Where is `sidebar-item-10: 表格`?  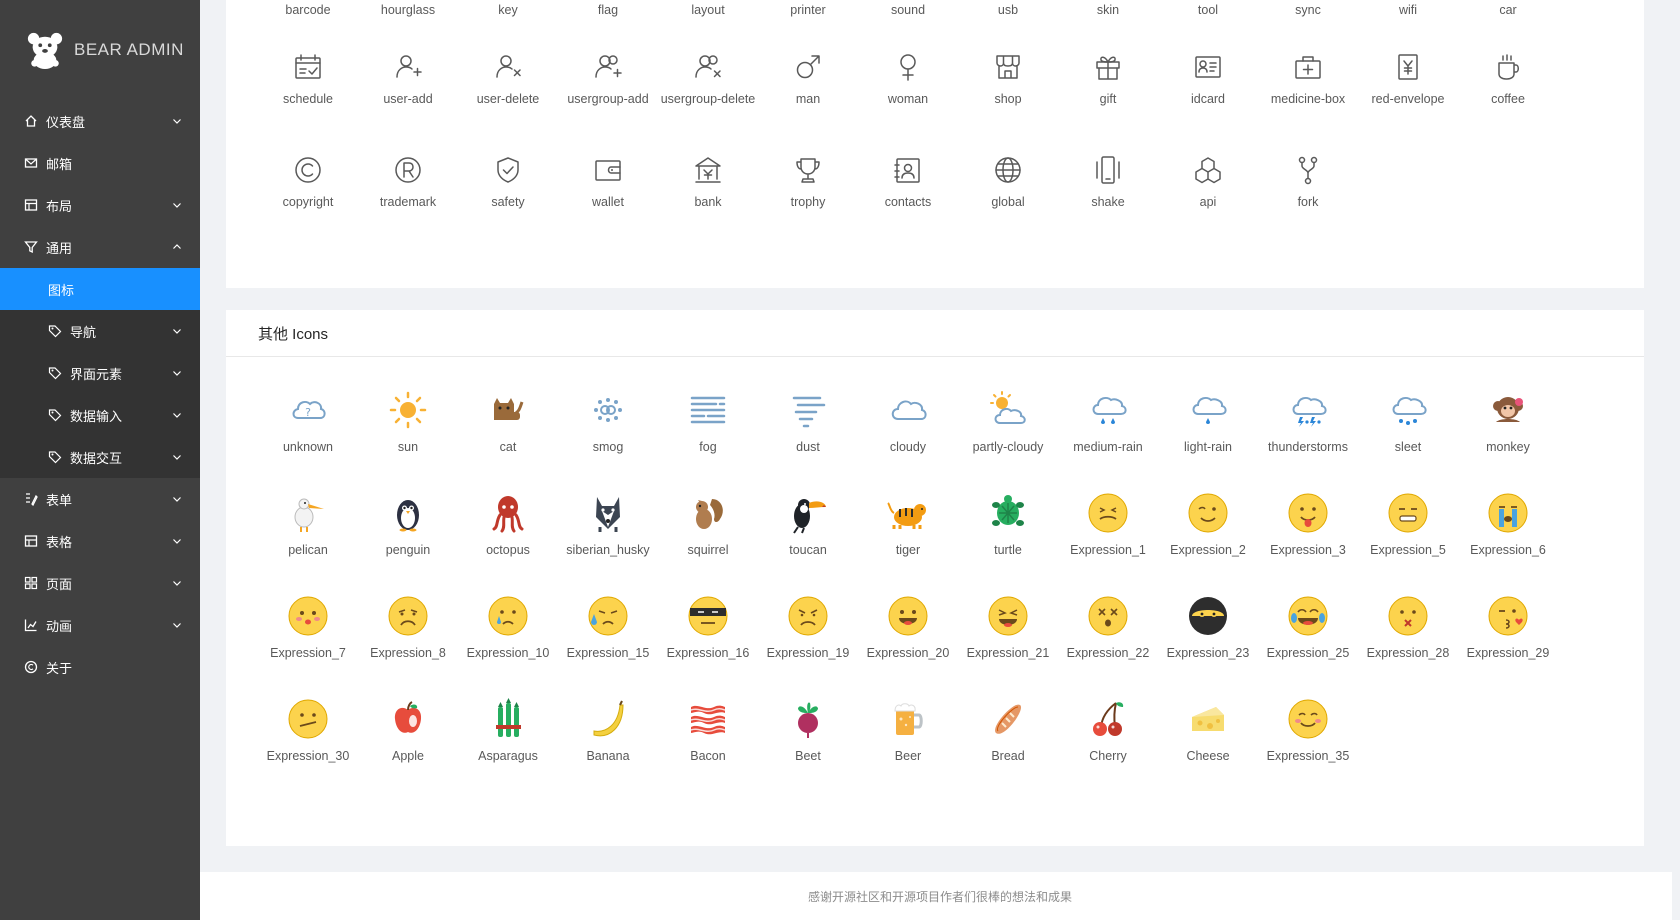 sidebar-item-10: 表格 is located at coordinates (100, 541).